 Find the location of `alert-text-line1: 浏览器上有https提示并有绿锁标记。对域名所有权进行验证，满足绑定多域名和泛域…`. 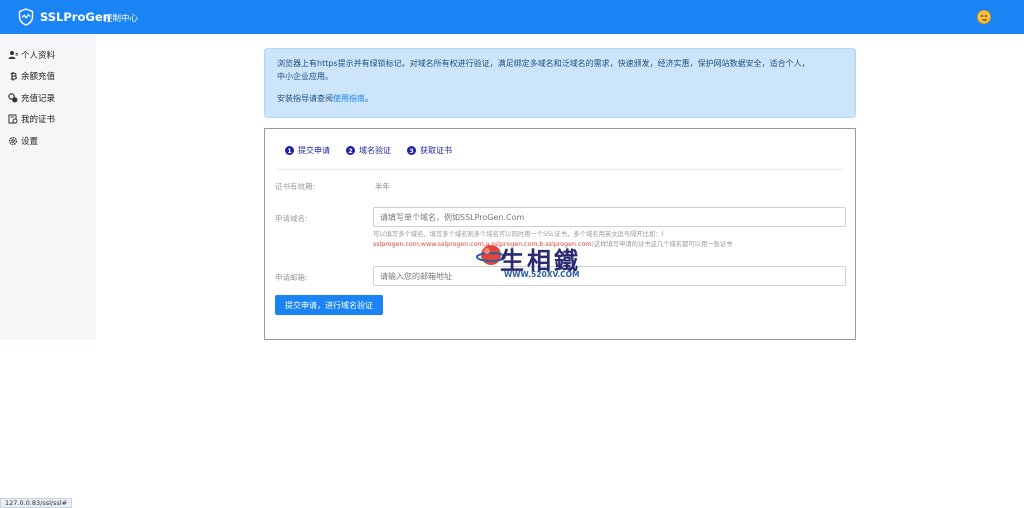

alert-text-line1: 浏览器上有https提示并有绿锁标记。对域名所有权进行验证，满足绑定多域名和泛域… is located at coordinates (543, 63).